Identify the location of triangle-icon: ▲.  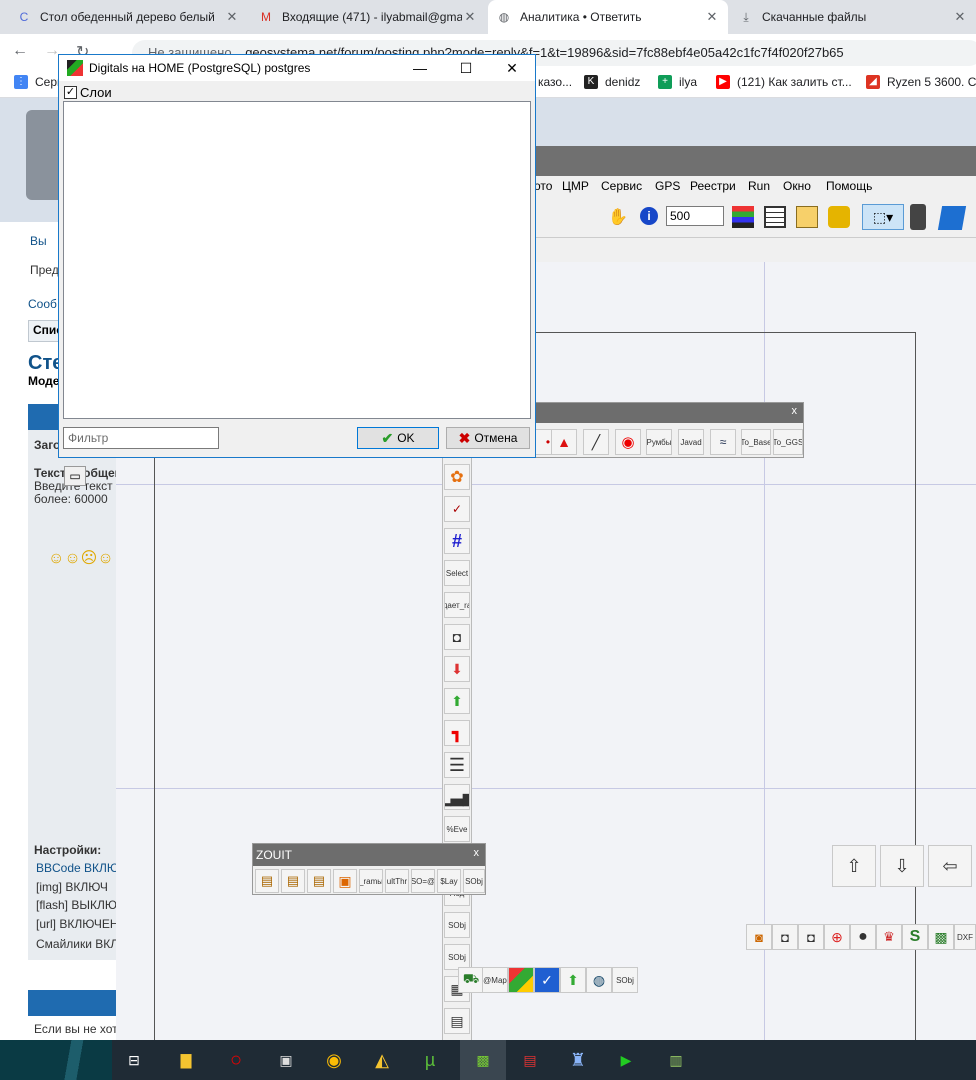
(564, 442).